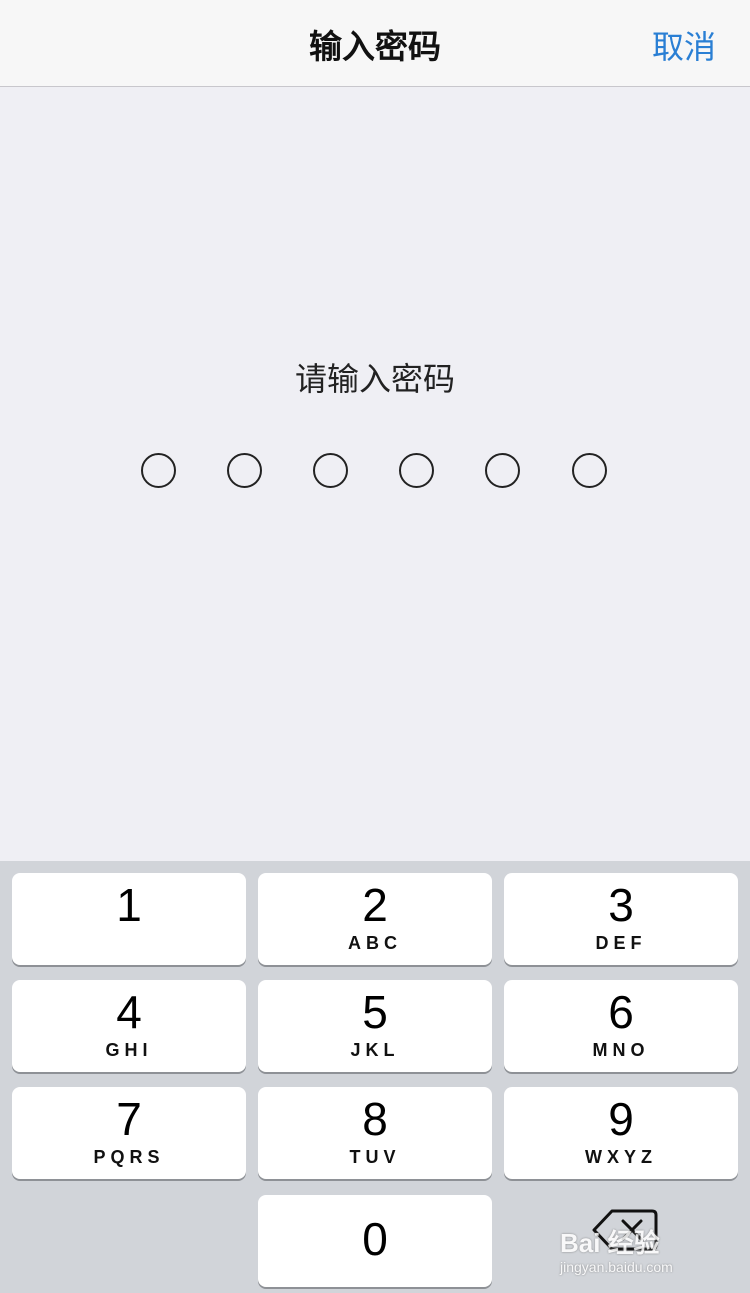 This screenshot has width=750, height=1293. Describe the element at coordinates (375, 905) in the screenshot. I see `key-number: 2` at that location.